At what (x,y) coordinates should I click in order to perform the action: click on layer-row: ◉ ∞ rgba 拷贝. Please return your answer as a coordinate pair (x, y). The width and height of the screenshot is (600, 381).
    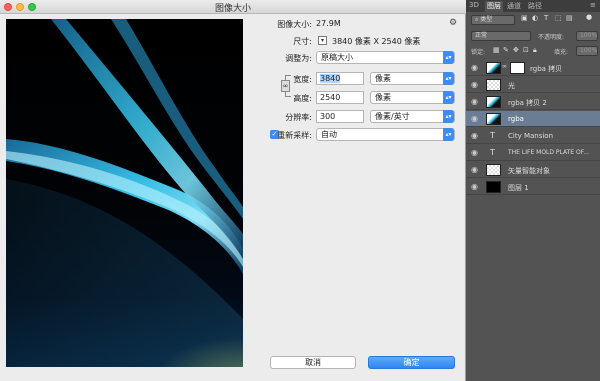
    Looking at the image, I should click on (533, 68).